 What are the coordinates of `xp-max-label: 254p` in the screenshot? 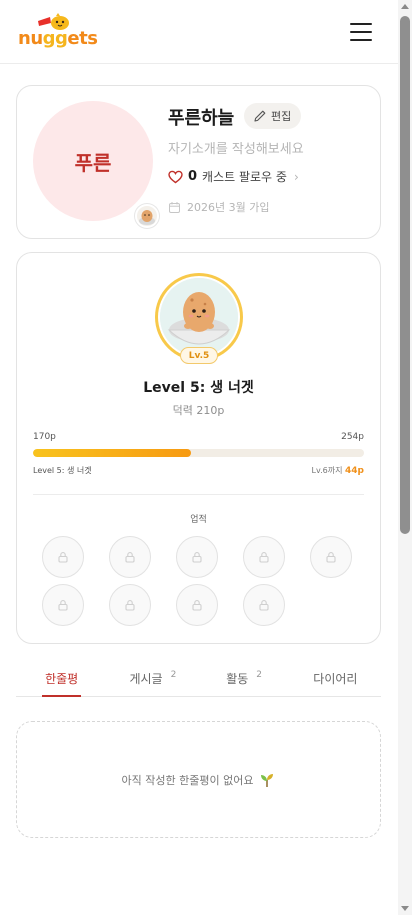 It's located at (352, 437).